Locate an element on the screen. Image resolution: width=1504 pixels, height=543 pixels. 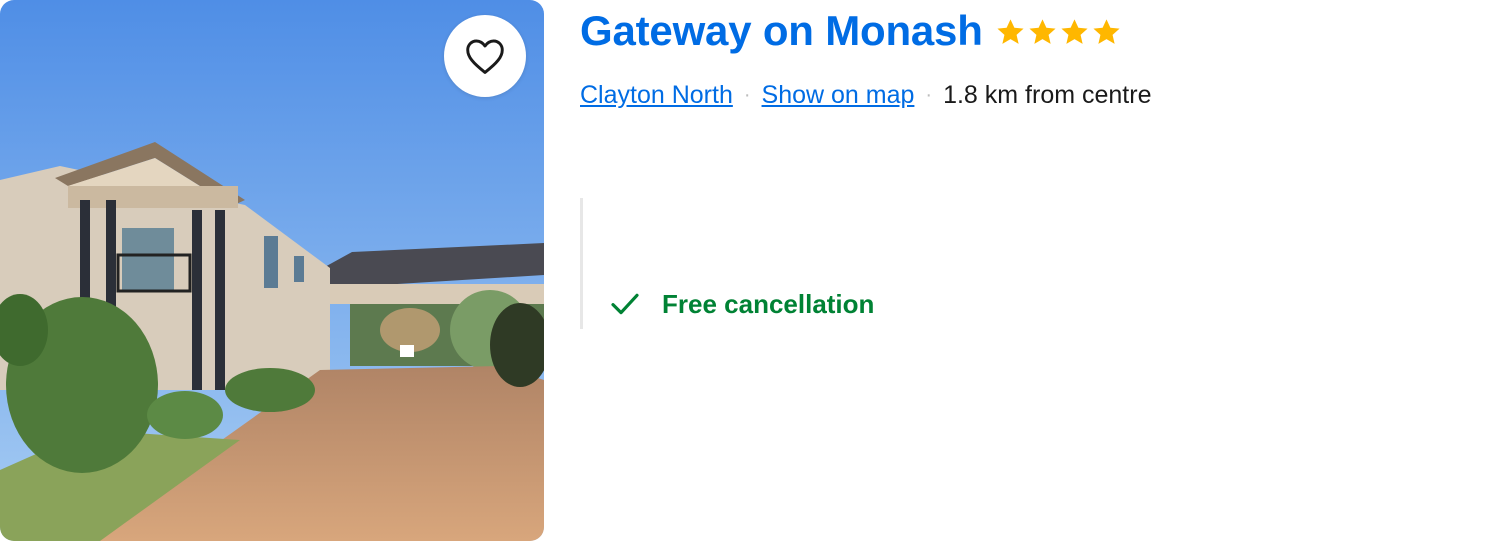
star-rating is located at coordinates (1059, 32).